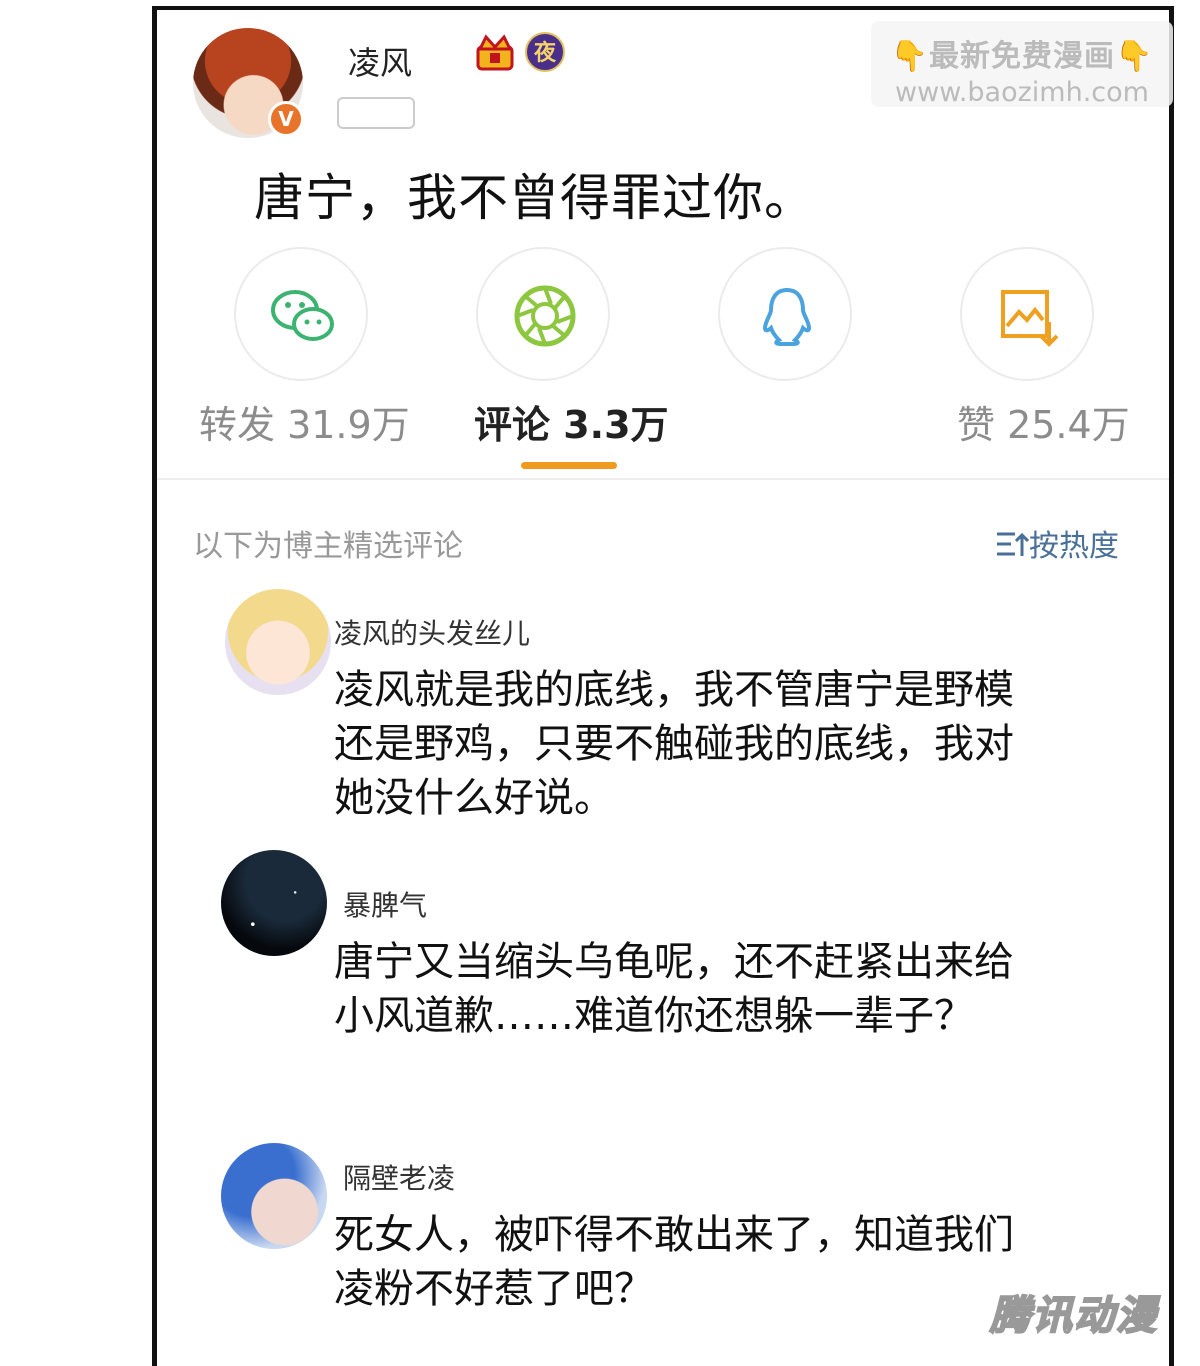  What do you see at coordinates (1022, 56) in the screenshot?
I see `watermark-line1: 👇最新免费漫画👇` at bounding box center [1022, 56].